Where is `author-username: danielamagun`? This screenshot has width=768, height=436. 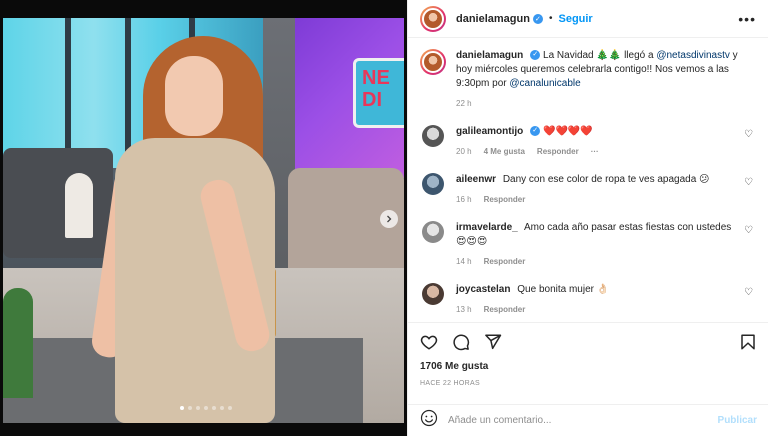 author-username: danielamagun is located at coordinates (493, 19).